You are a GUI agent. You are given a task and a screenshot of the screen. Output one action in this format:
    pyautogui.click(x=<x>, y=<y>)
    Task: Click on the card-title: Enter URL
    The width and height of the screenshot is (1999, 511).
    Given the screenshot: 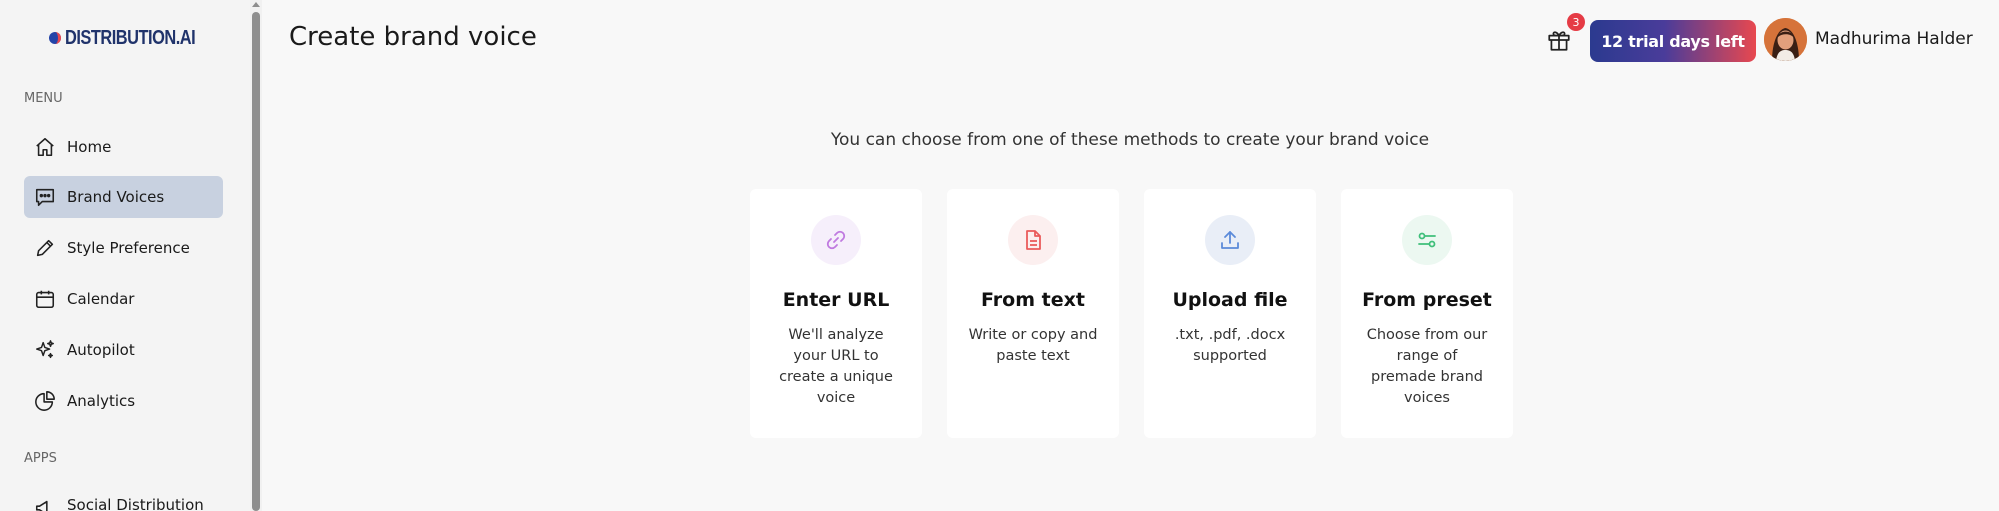 What is the action you would take?
    pyautogui.click(x=836, y=300)
    